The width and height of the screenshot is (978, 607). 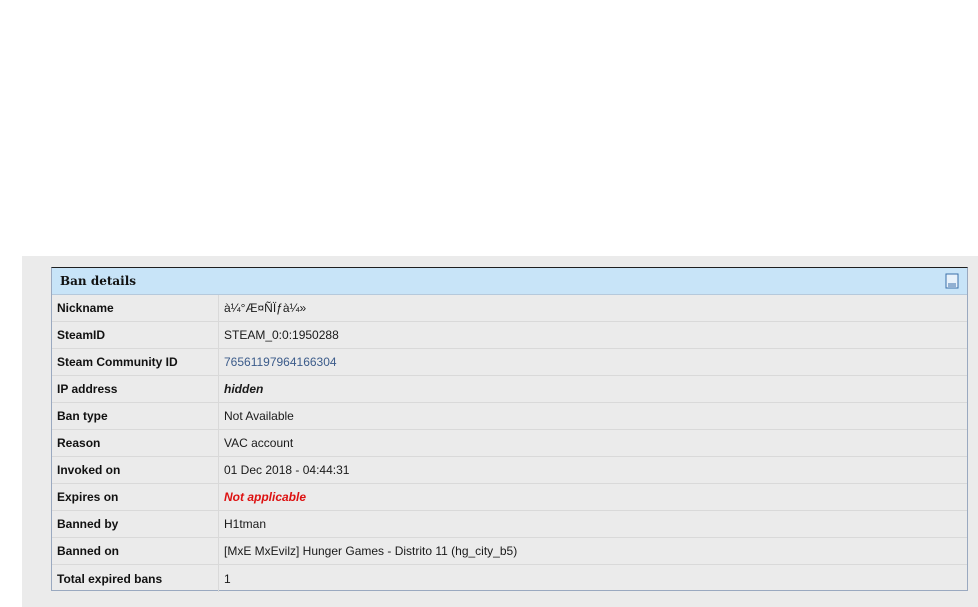 What do you see at coordinates (509, 281) in the screenshot?
I see `panel-header: Ban details` at bounding box center [509, 281].